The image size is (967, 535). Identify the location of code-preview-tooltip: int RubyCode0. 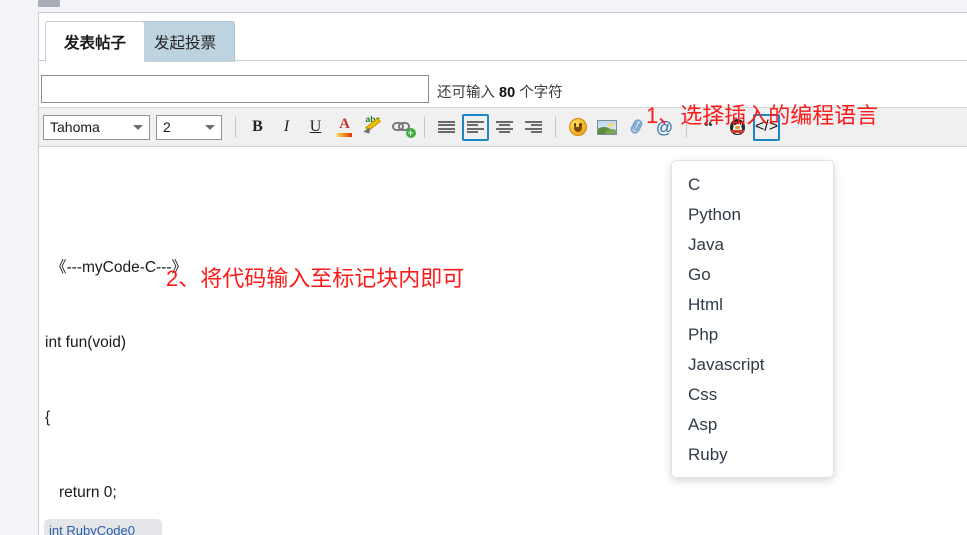
(103, 527).